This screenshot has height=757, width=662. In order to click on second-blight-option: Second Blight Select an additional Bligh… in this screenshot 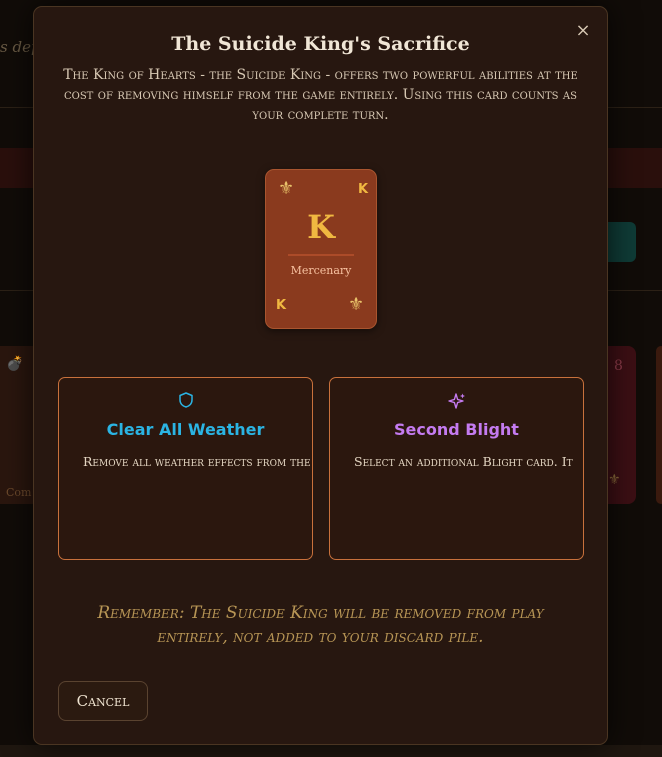, I will do `click(456, 468)`.